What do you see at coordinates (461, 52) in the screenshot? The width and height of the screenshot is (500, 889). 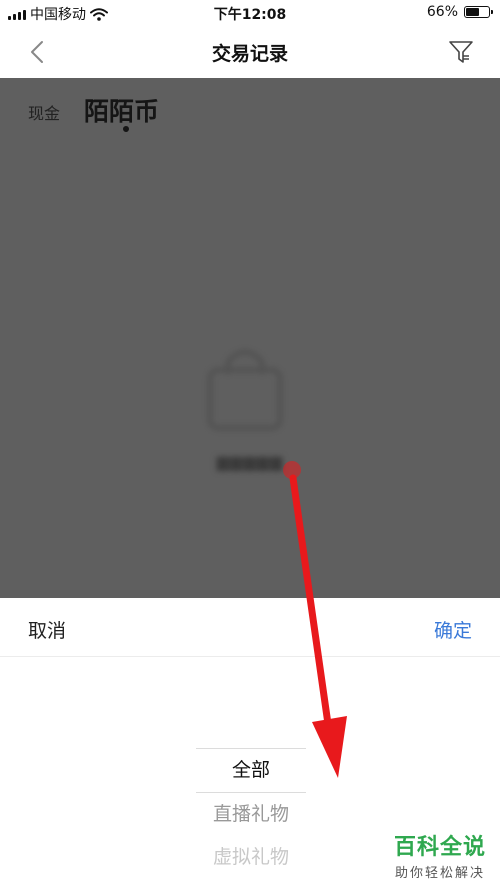 I see `filter-icon` at bounding box center [461, 52].